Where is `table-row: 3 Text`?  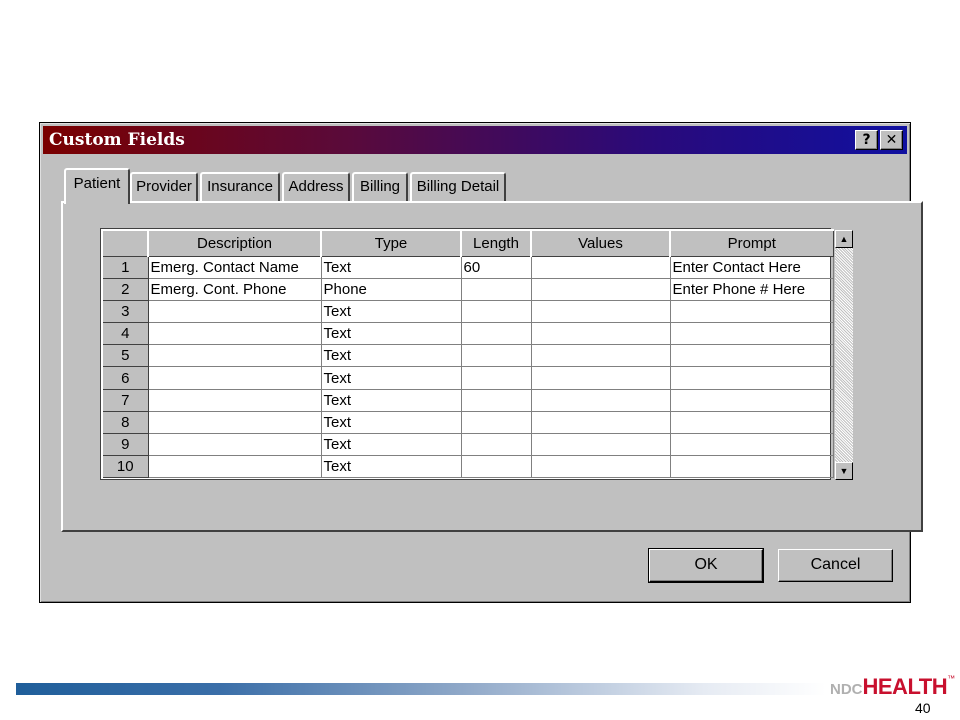 table-row: 3 Text is located at coordinates (467, 311).